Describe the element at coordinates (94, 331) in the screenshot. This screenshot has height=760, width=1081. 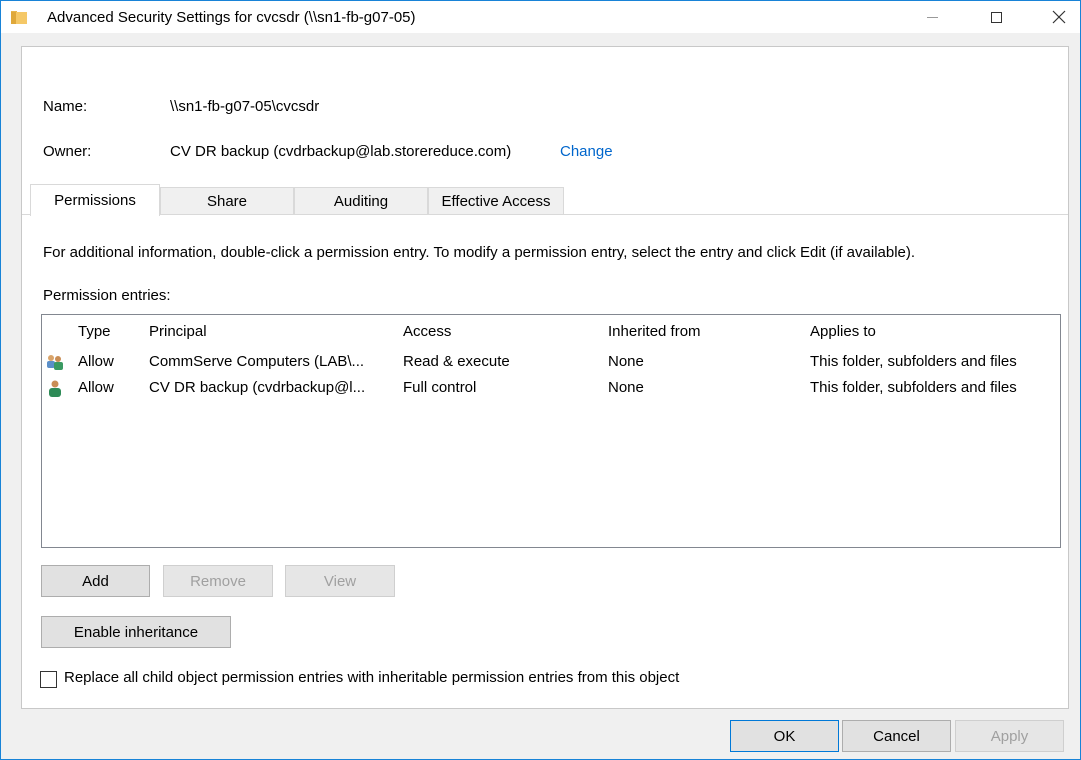
I see `column-header-type: Type` at that location.